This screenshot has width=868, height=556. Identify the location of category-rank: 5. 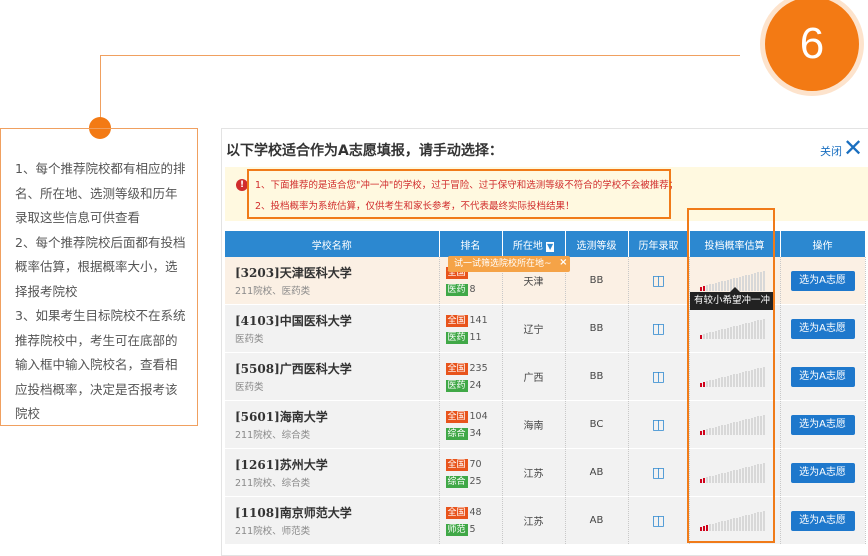
(472, 529).